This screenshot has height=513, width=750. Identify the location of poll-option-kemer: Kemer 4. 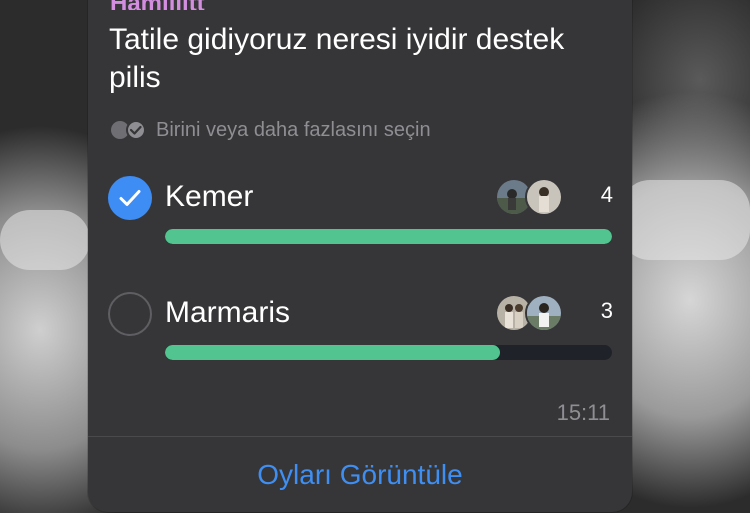
(360, 211).